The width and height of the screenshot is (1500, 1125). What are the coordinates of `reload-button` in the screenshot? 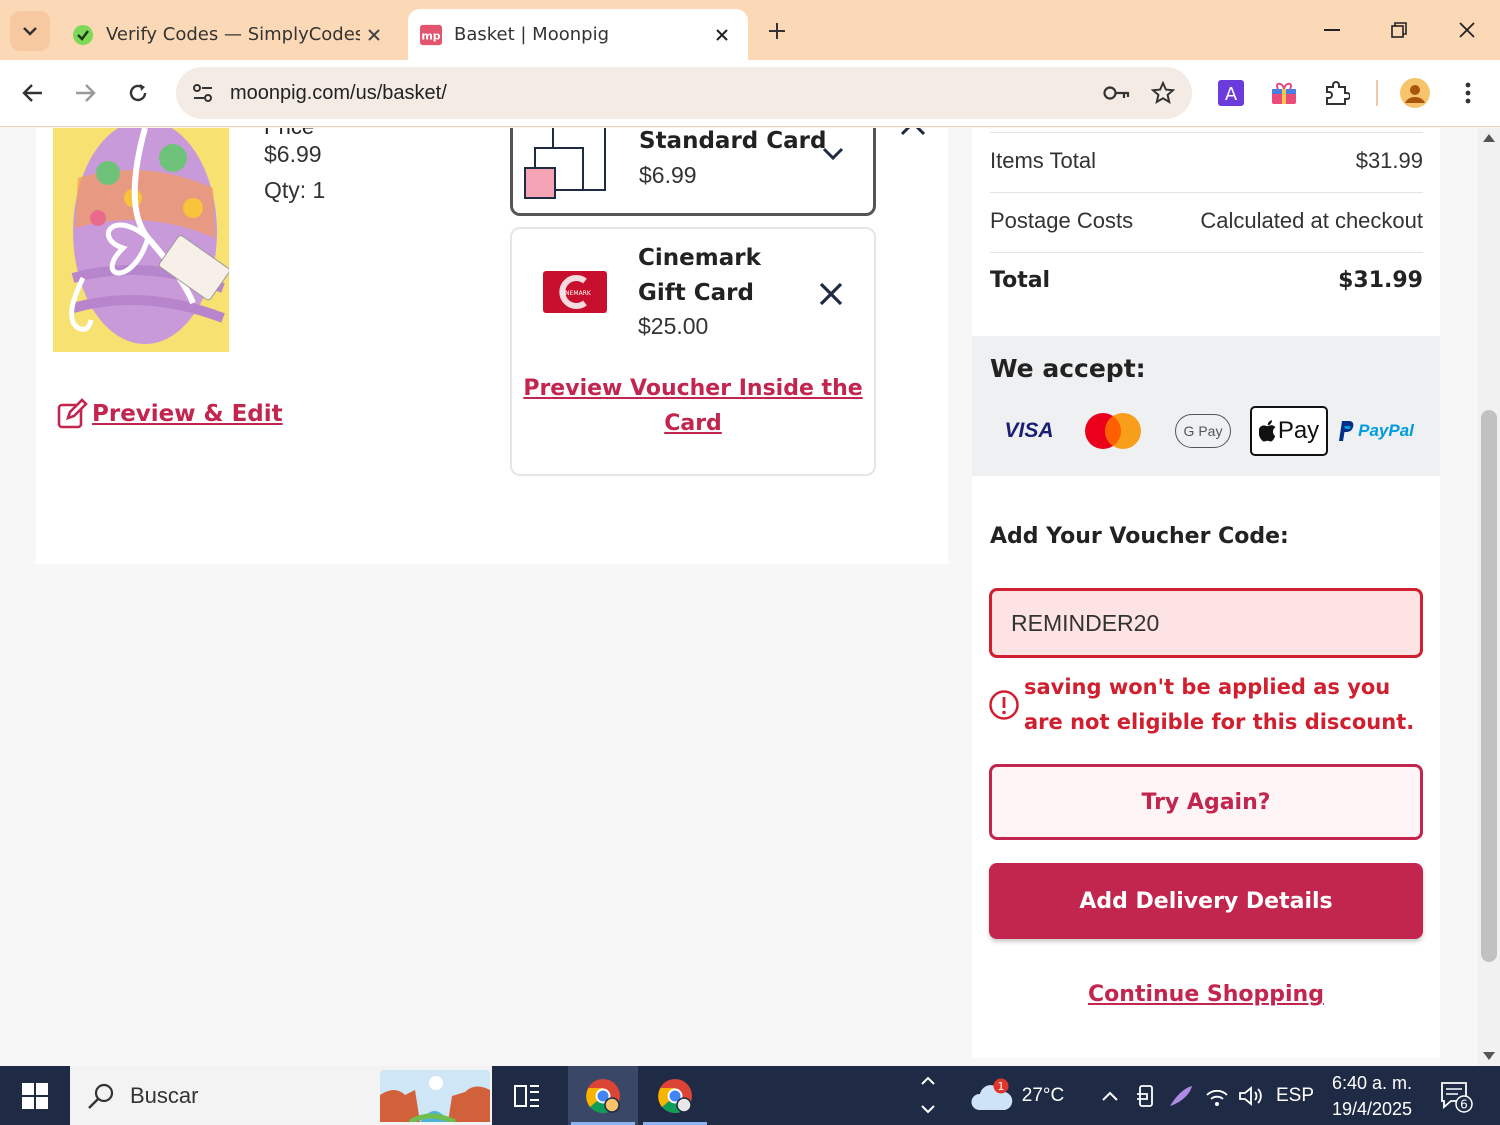 It's located at (138, 93).